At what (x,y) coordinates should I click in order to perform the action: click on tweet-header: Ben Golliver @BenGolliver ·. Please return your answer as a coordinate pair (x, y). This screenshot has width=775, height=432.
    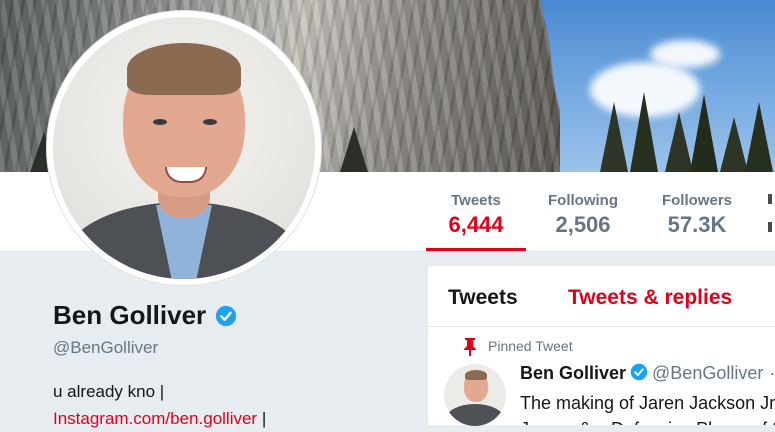
    Looking at the image, I should click on (647, 373).